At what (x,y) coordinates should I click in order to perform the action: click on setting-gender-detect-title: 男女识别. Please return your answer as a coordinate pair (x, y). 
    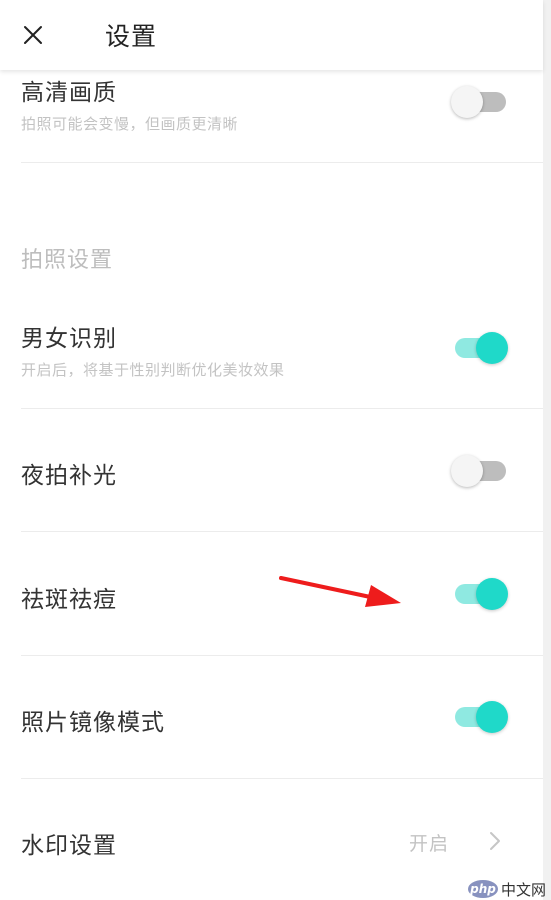
    Looking at the image, I should click on (69, 339).